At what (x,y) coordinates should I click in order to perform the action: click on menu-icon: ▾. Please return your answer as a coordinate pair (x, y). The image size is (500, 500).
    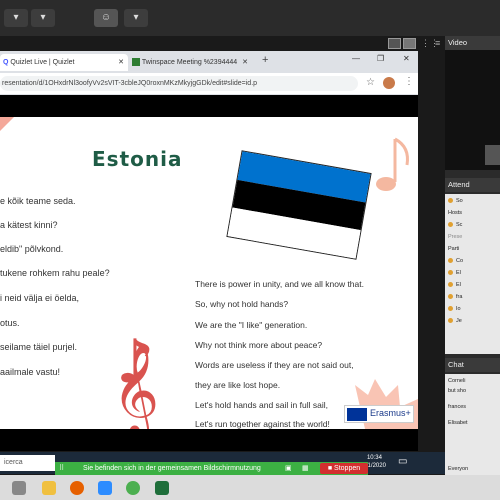
    Looking at the image, I should click on (16, 18).